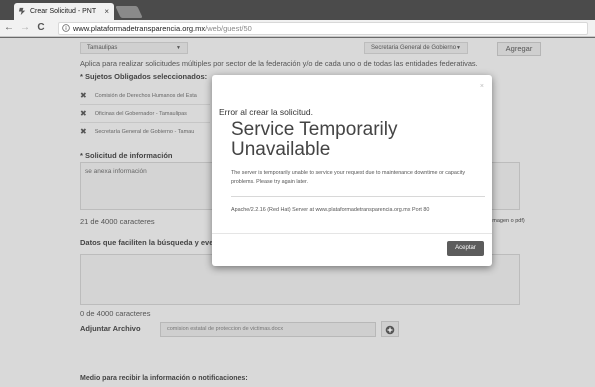  I want to click on favicon-icon, so click(22, 11).